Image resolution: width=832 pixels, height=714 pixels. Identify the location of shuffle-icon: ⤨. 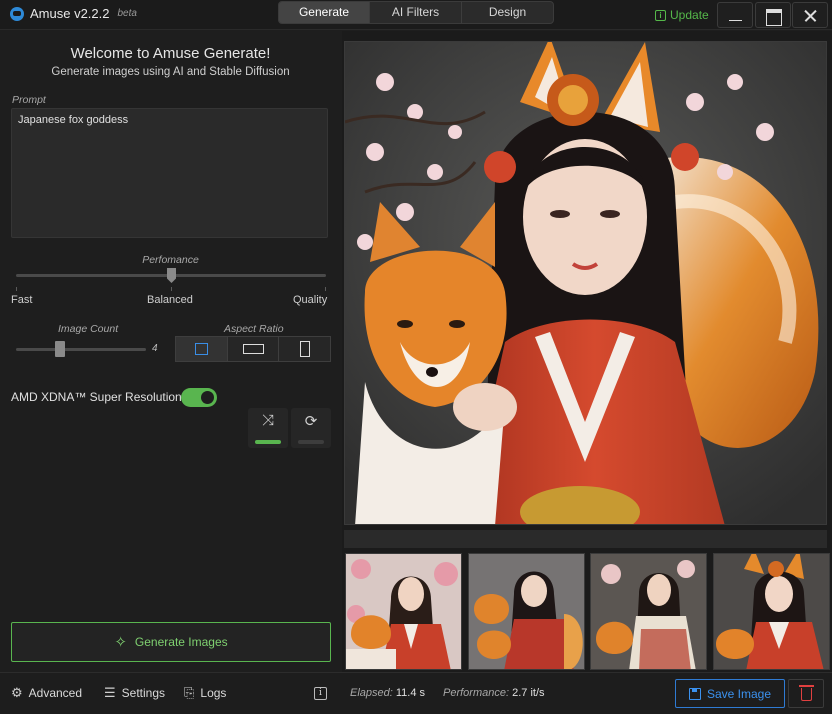
(267, 420).